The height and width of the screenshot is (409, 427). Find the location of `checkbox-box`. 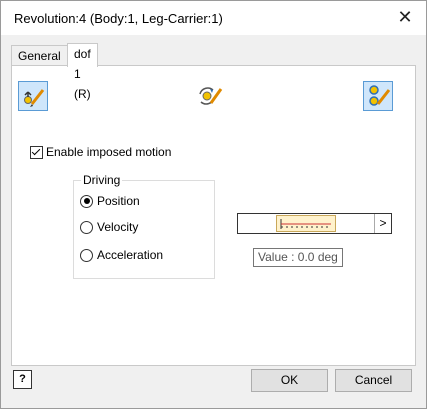

checkbox-box is located at coordinates (36, 152).